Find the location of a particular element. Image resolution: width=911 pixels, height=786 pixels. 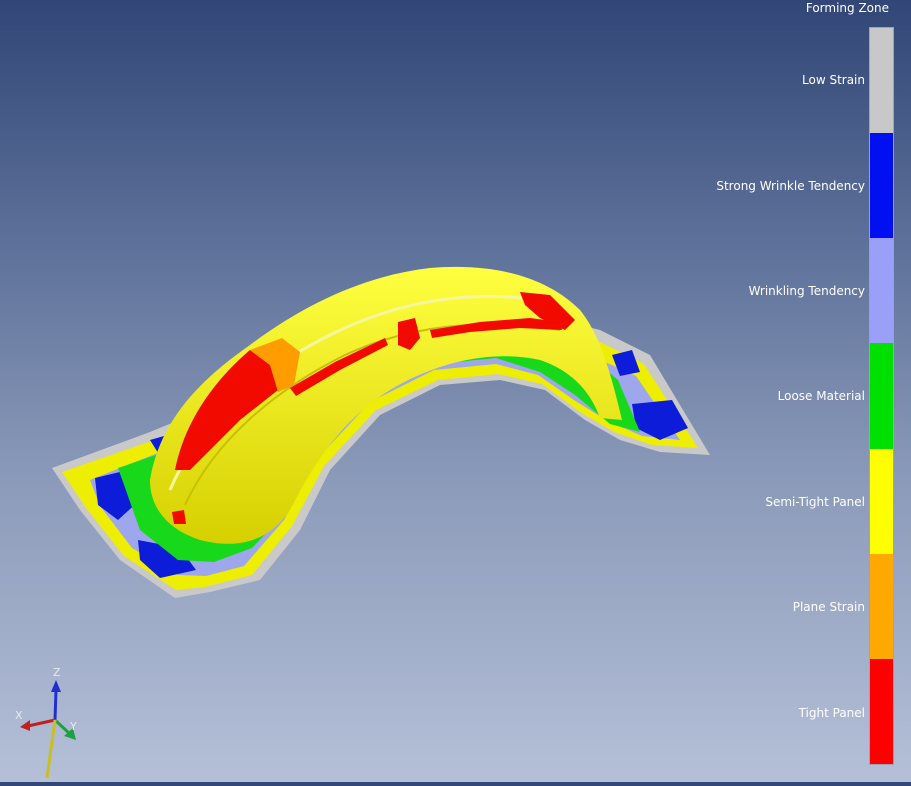

legend-swatch-plane-strain is located at coordinates (881, 606).